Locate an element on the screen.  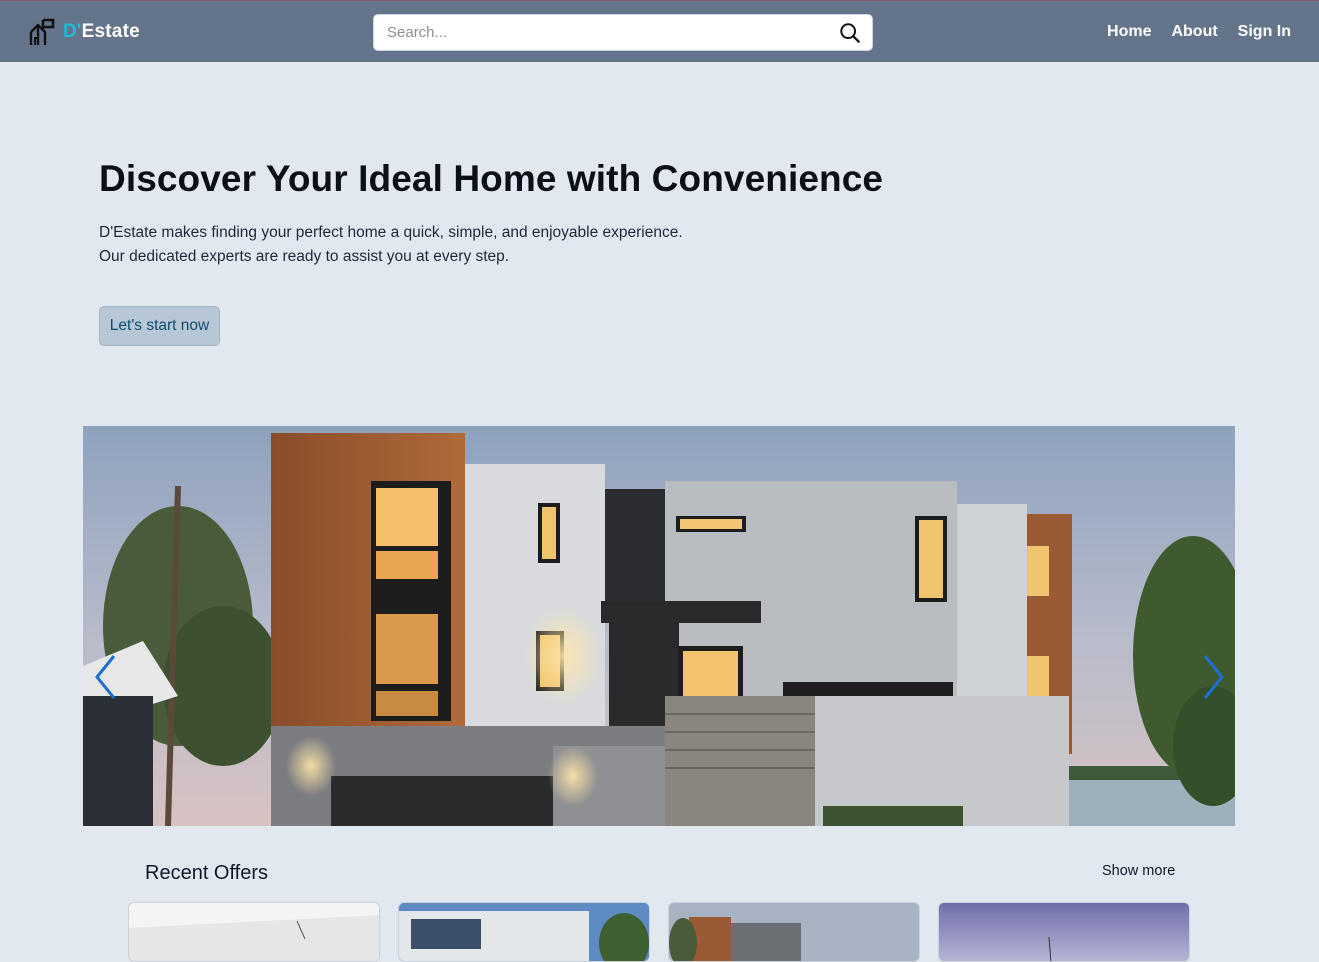
show-more-link: Show more is located at coordinates (1138, 871).